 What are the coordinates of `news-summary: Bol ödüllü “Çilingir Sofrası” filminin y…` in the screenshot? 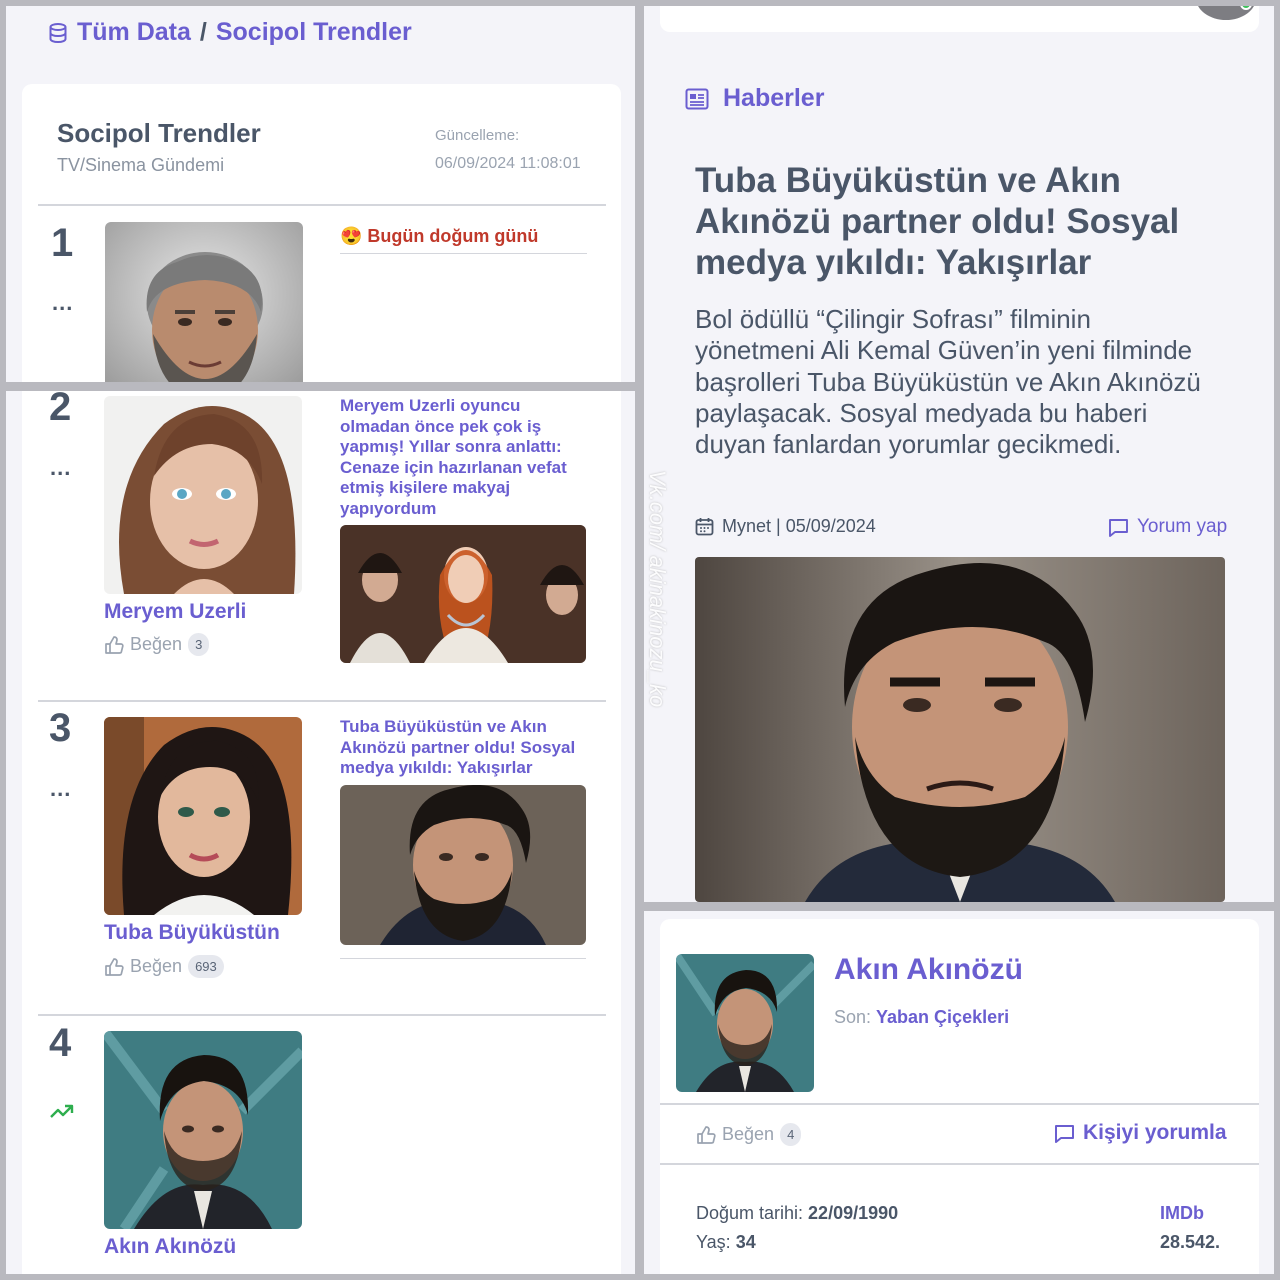 It's located at (948, 382).